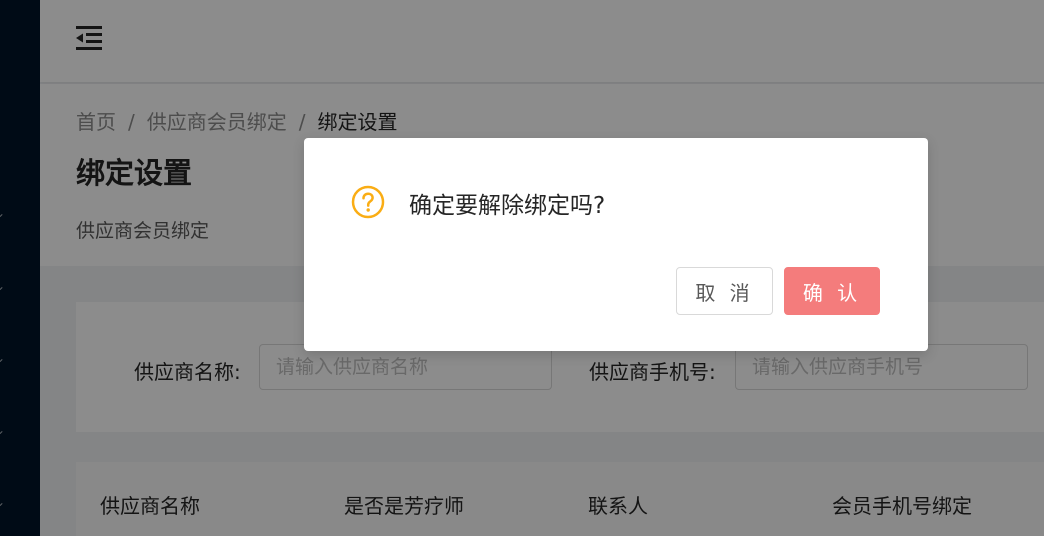  Describe the element at coordinates (832, 291) in the screenshot. I see `confirm-button: 确 认` at that location.